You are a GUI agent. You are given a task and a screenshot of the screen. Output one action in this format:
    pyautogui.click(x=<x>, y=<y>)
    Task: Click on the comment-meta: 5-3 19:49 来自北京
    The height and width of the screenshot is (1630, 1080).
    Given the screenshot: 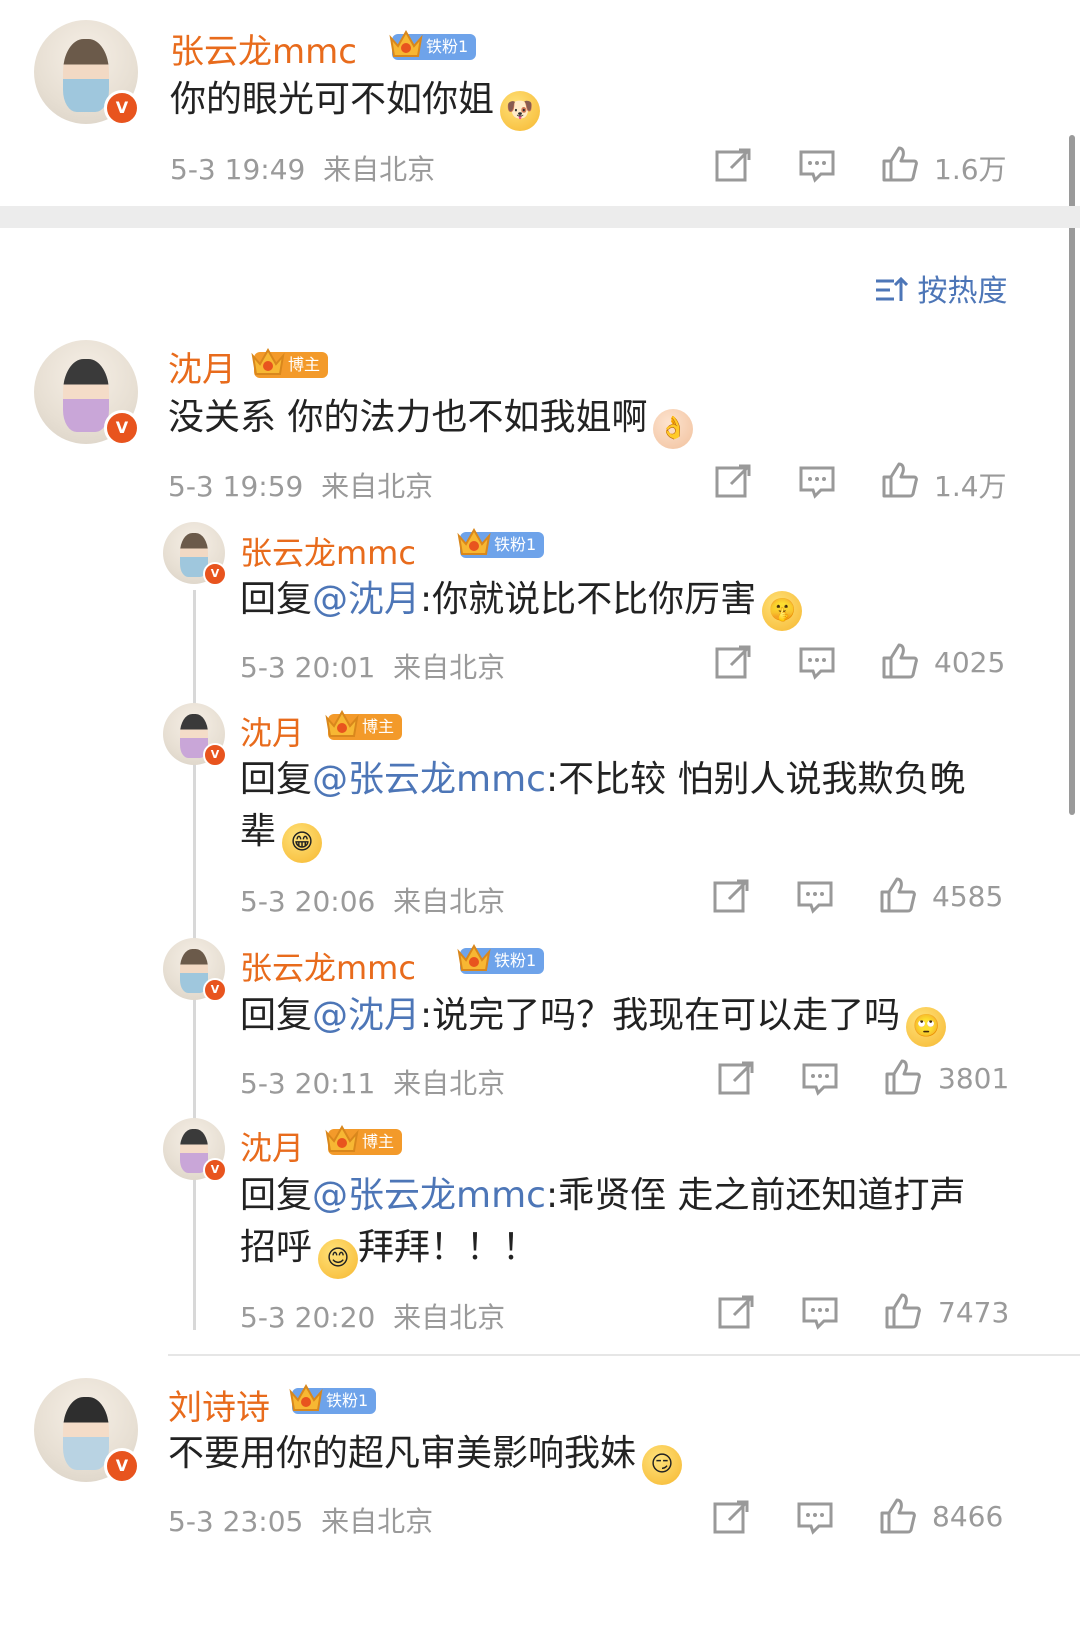 What is the action you would take?
    pyautogui.click(x=302, y=168)
    